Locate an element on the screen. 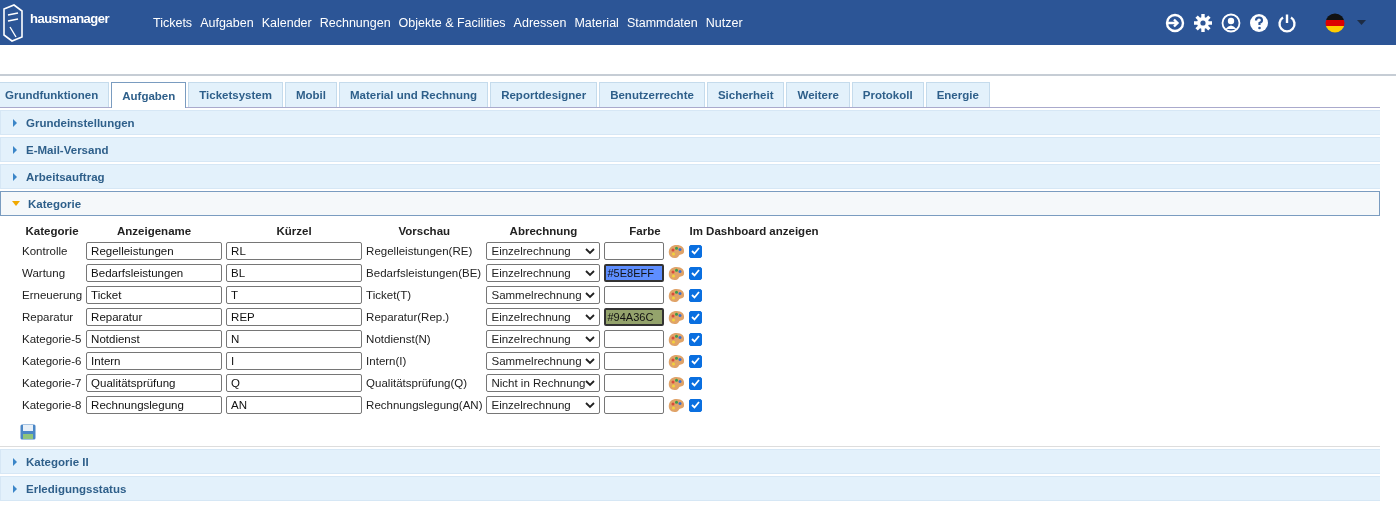 This screenshot has width=1396, height=514. tab: Aufgaben is located at coordinates (149, 95).